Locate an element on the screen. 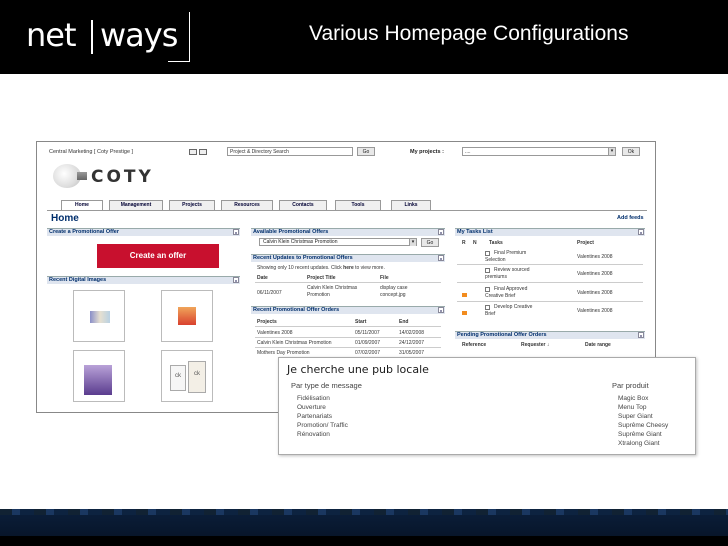 Image resolution: width=728 pixels, height=546 pixels. update-title-line1: Calvin Klein Christmas is located at coordinates (332, 288).